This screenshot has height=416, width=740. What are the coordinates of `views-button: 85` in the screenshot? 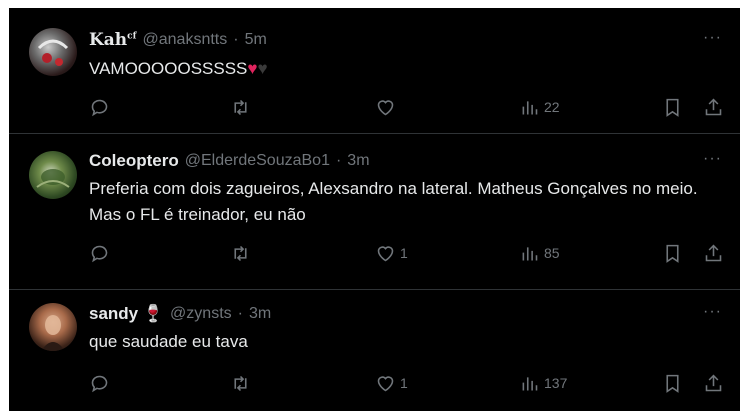 It's located at (539, 253).